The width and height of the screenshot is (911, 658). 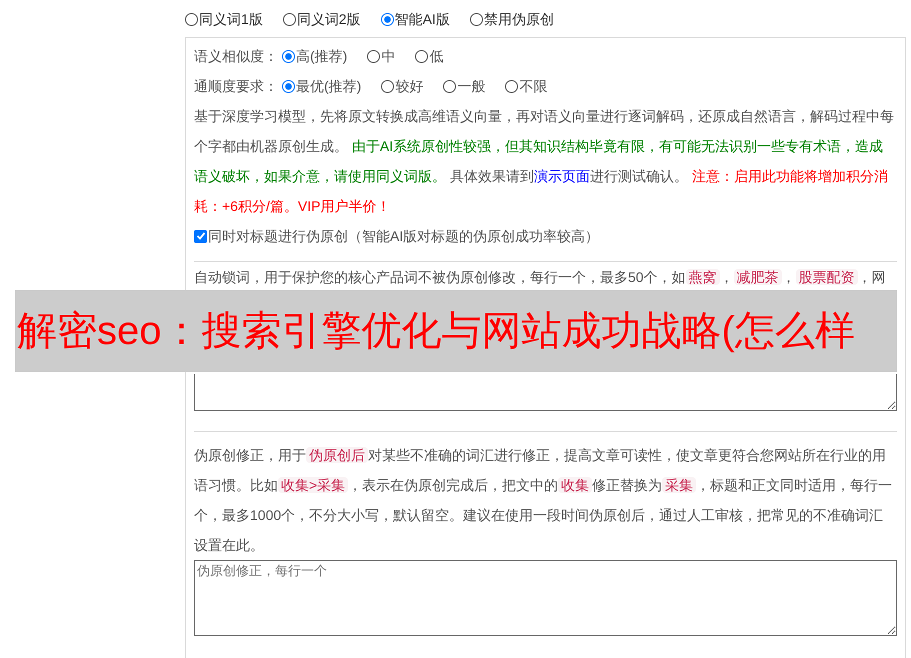 What do you see at coordinates (381, 56) in the screenshot?
I see `radio-option: 中` at bounding box center [381, 56].